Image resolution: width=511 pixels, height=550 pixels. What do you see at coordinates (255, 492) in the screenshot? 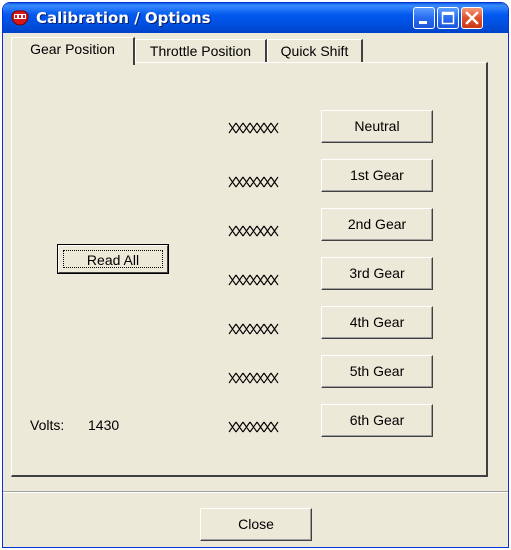
I see `separator` at bounding box center [255, 492].